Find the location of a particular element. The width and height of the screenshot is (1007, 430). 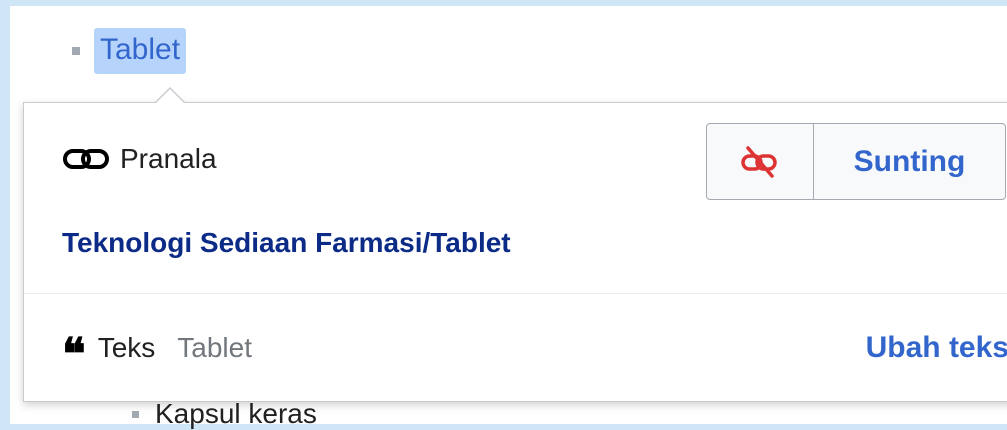

list-item-label: Kapsul keras is located at coordinates (236, 414).